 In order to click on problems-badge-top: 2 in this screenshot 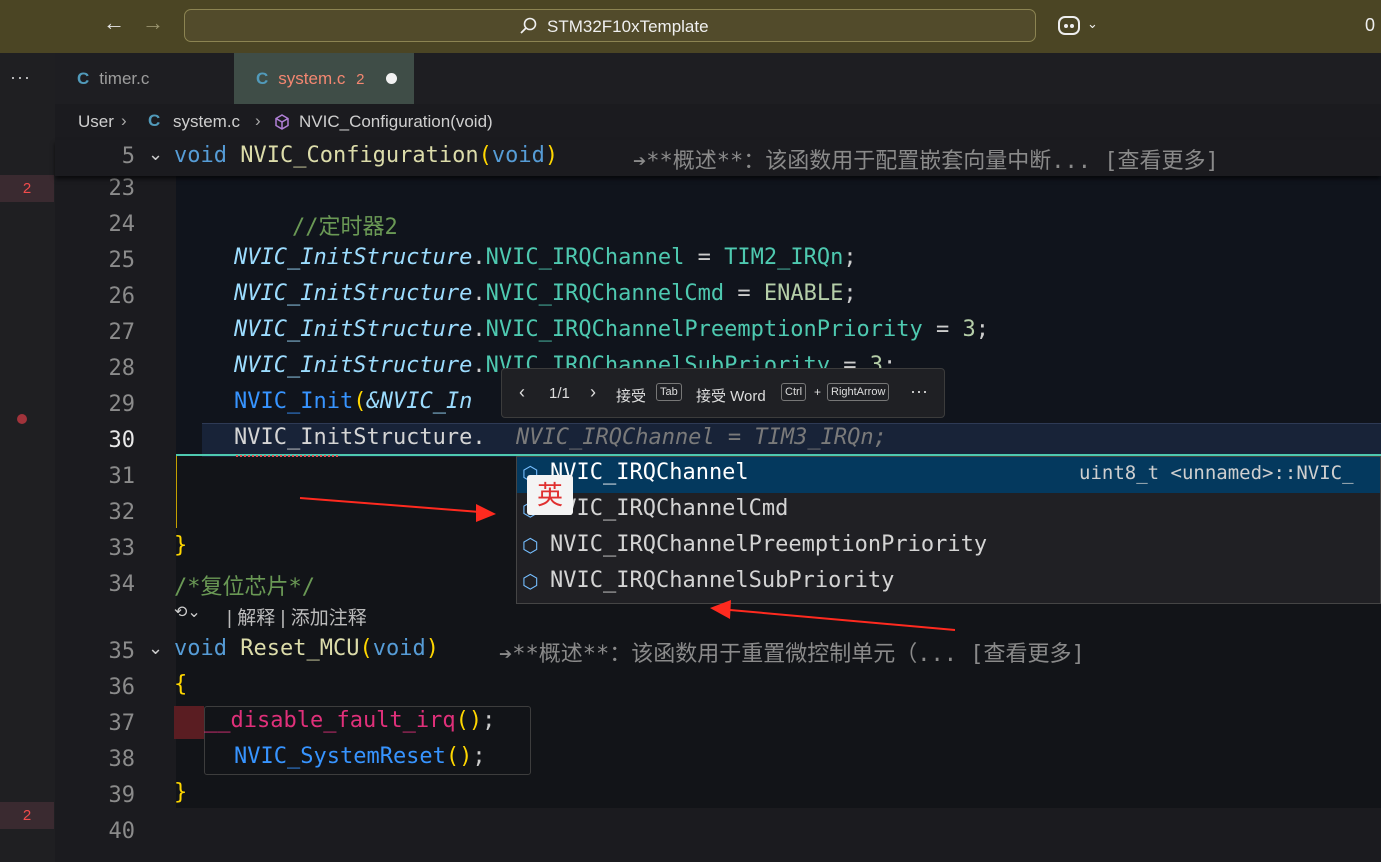, I will do `click(27, 188)`.